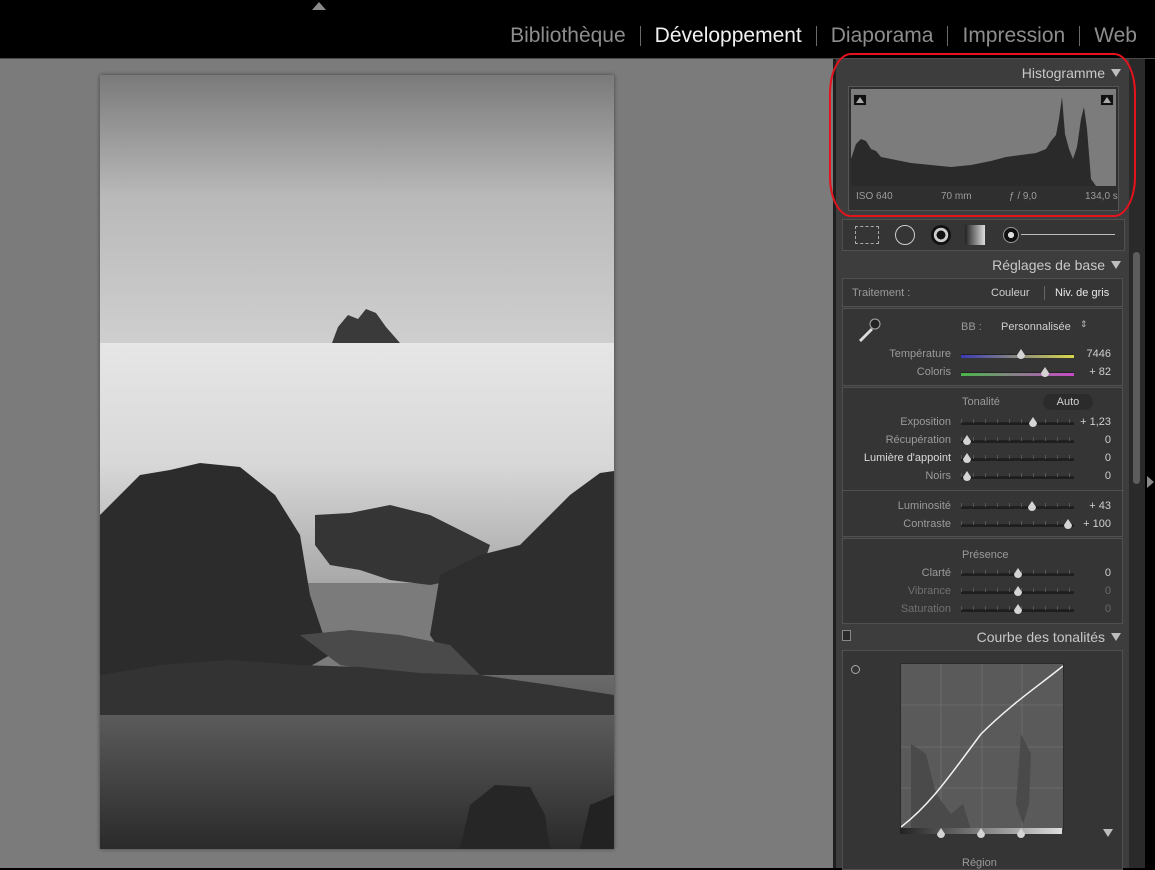  I want to click on tone-divider, so click(983, 490).